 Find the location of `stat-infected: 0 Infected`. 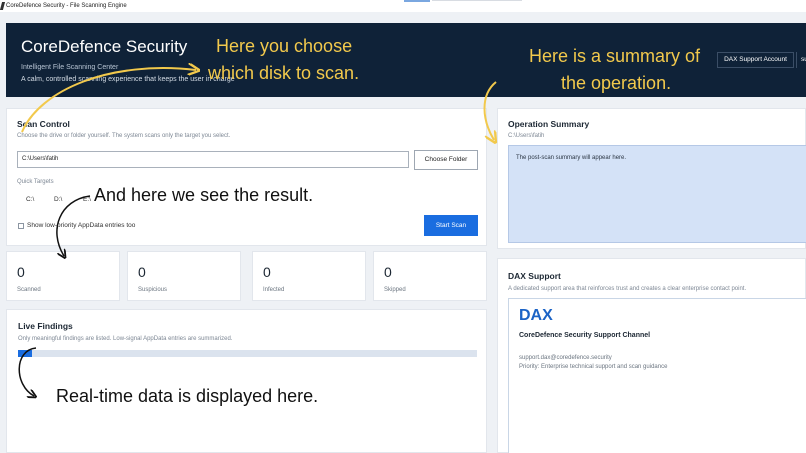

stat-infected: 0 Infected is located at coordinates (309, 276).